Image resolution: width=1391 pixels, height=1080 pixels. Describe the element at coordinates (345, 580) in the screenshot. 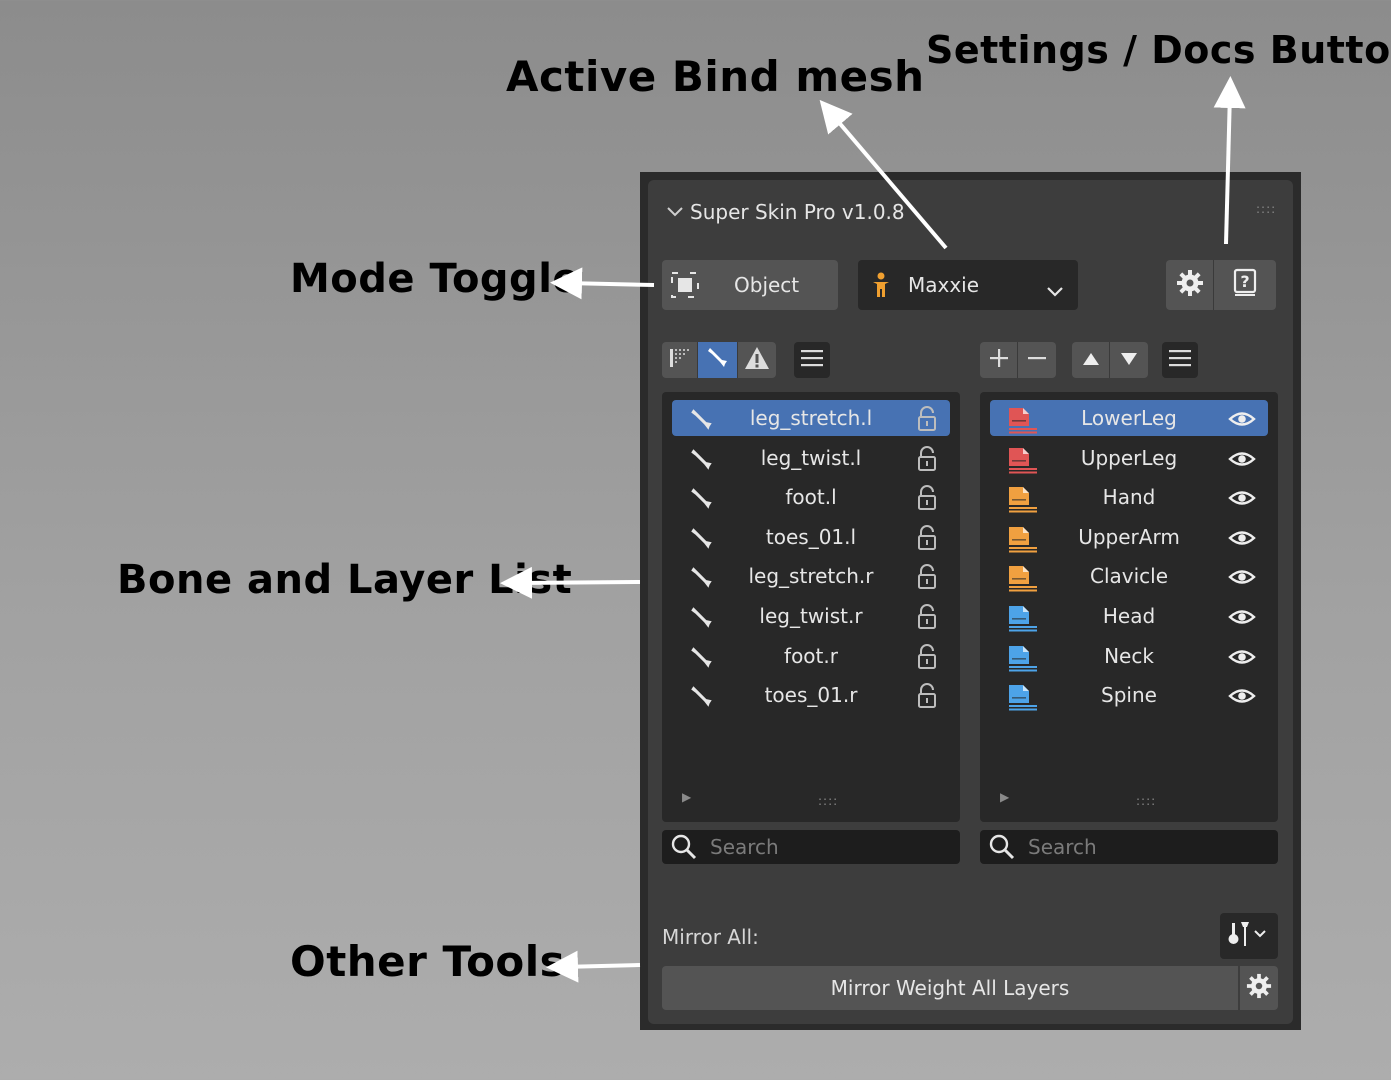

I see `annotation-bone-layer-list: Bone and Layer List` at that location.